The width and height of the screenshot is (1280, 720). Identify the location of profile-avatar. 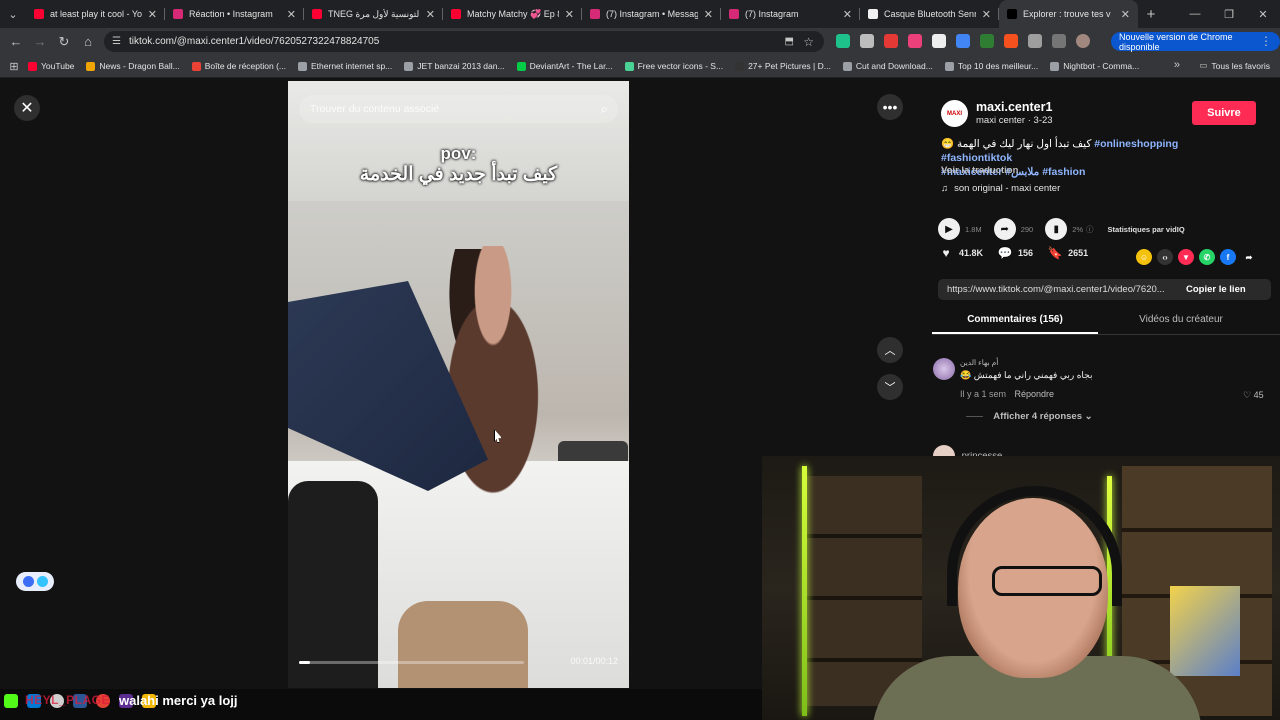
(1083, 41).